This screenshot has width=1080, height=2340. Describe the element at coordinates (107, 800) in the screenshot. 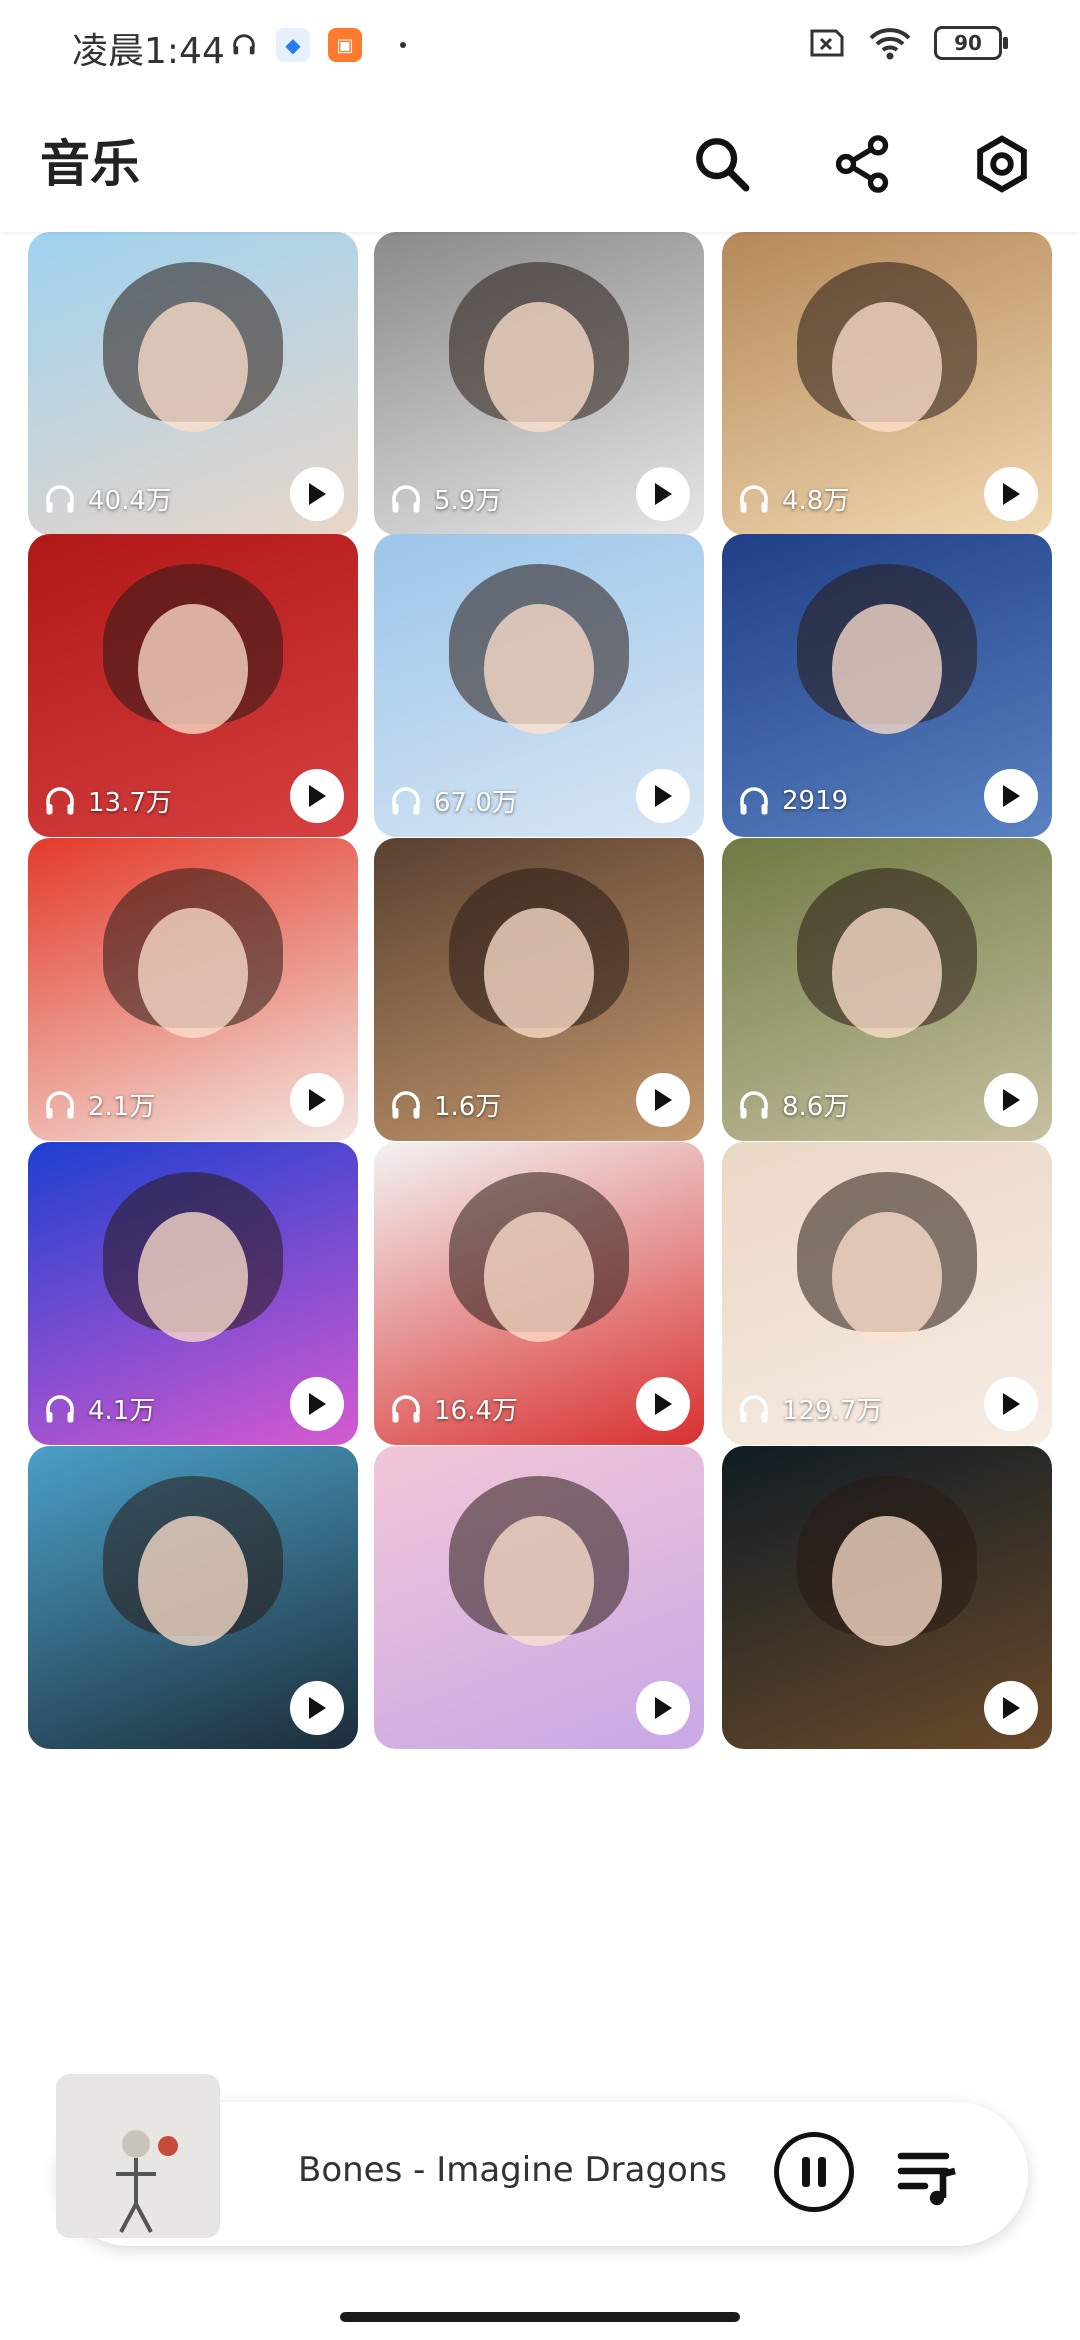

I see `play-count: 13.7万` at that location.